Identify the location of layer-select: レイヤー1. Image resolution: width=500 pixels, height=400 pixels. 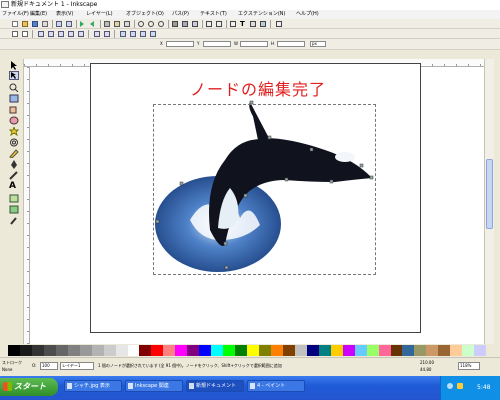
(77, 366).